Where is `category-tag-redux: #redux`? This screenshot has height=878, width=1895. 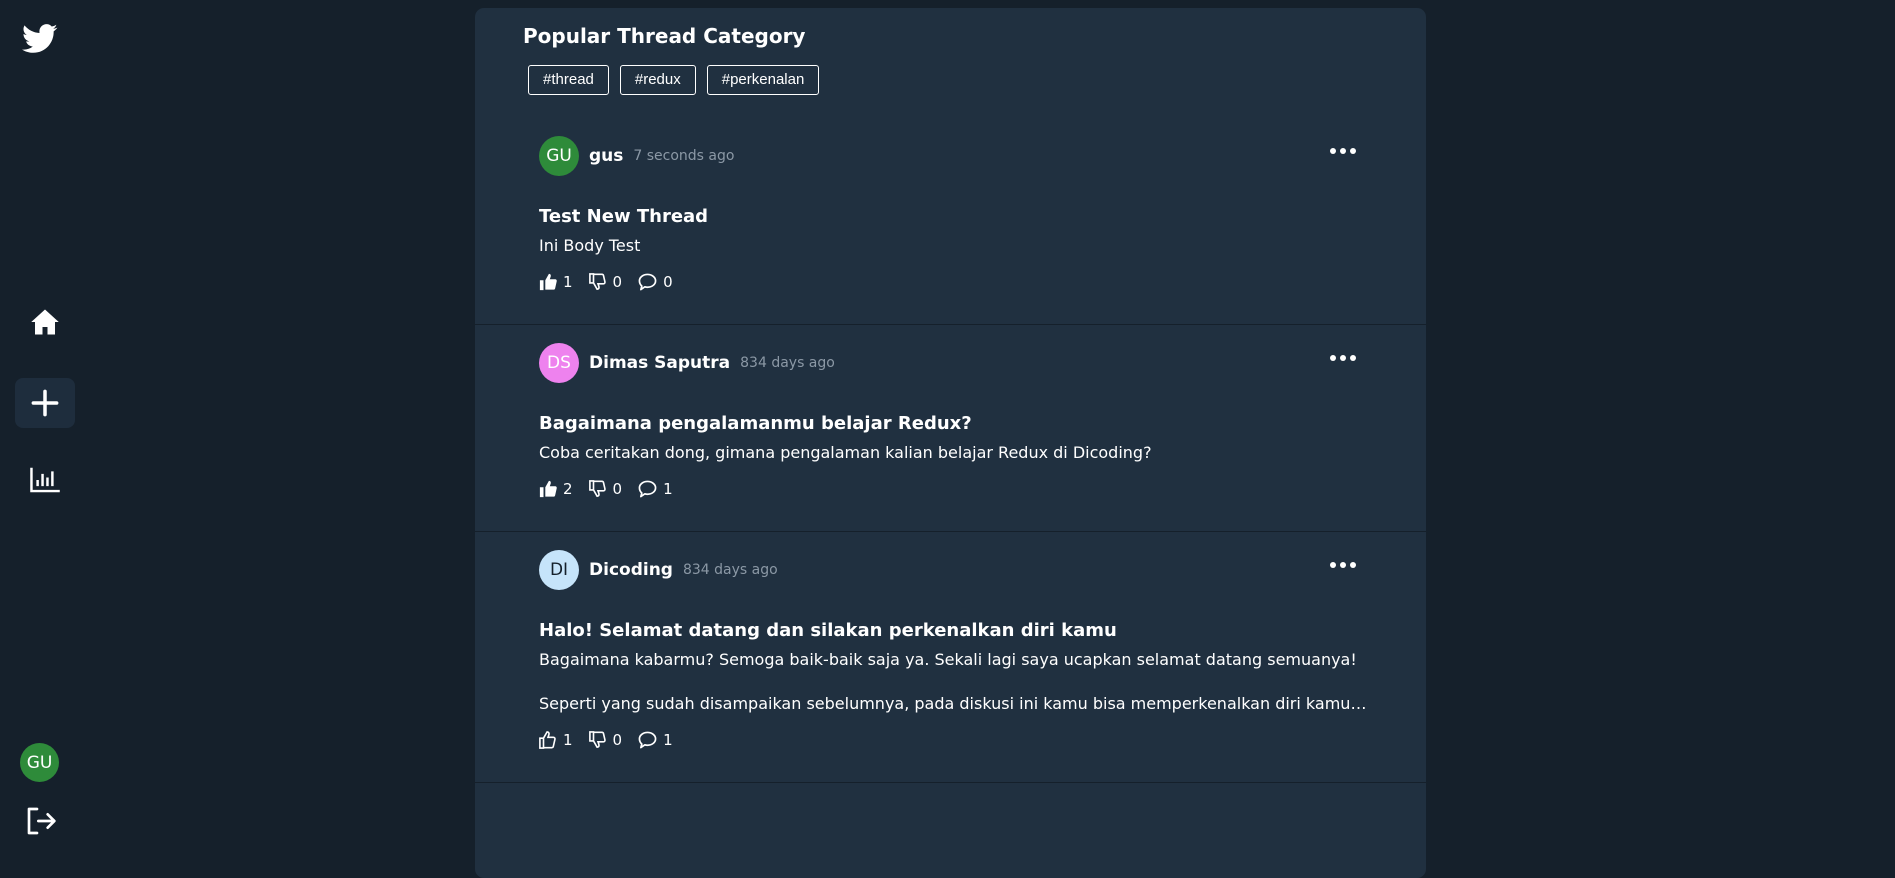 category-tag-redux: #redux is located at coordinates (657, 80).